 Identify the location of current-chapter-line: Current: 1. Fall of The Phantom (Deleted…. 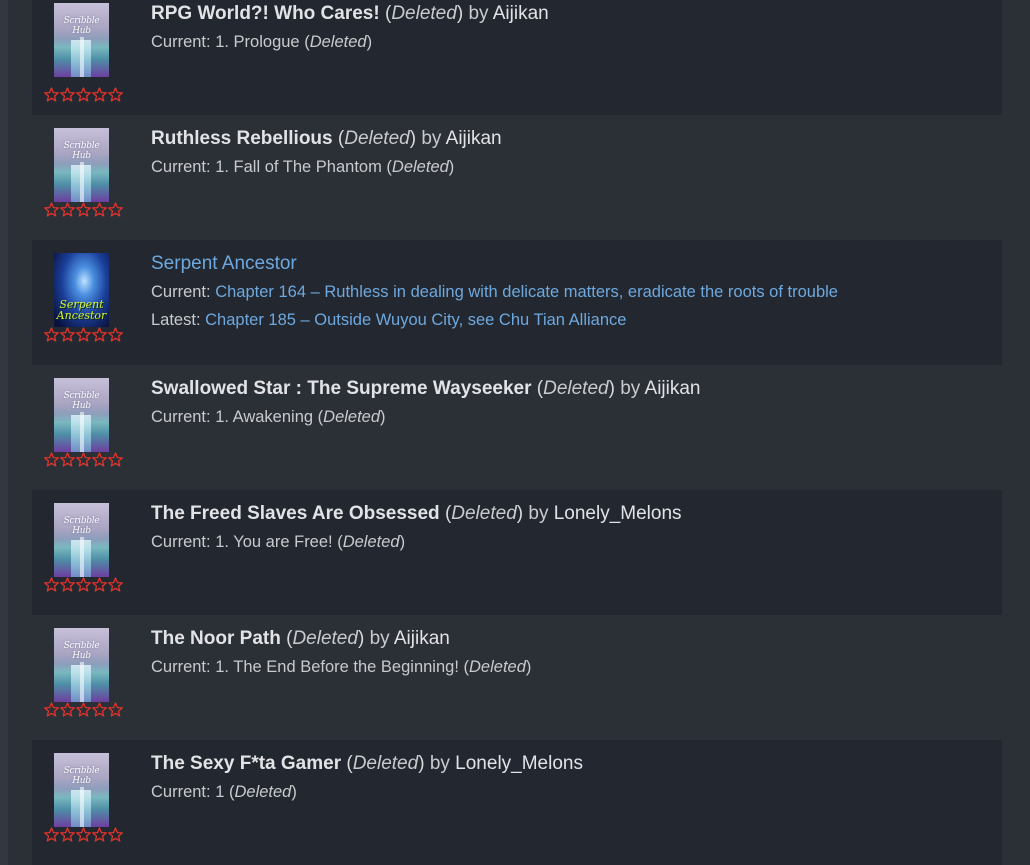
(303, 167).